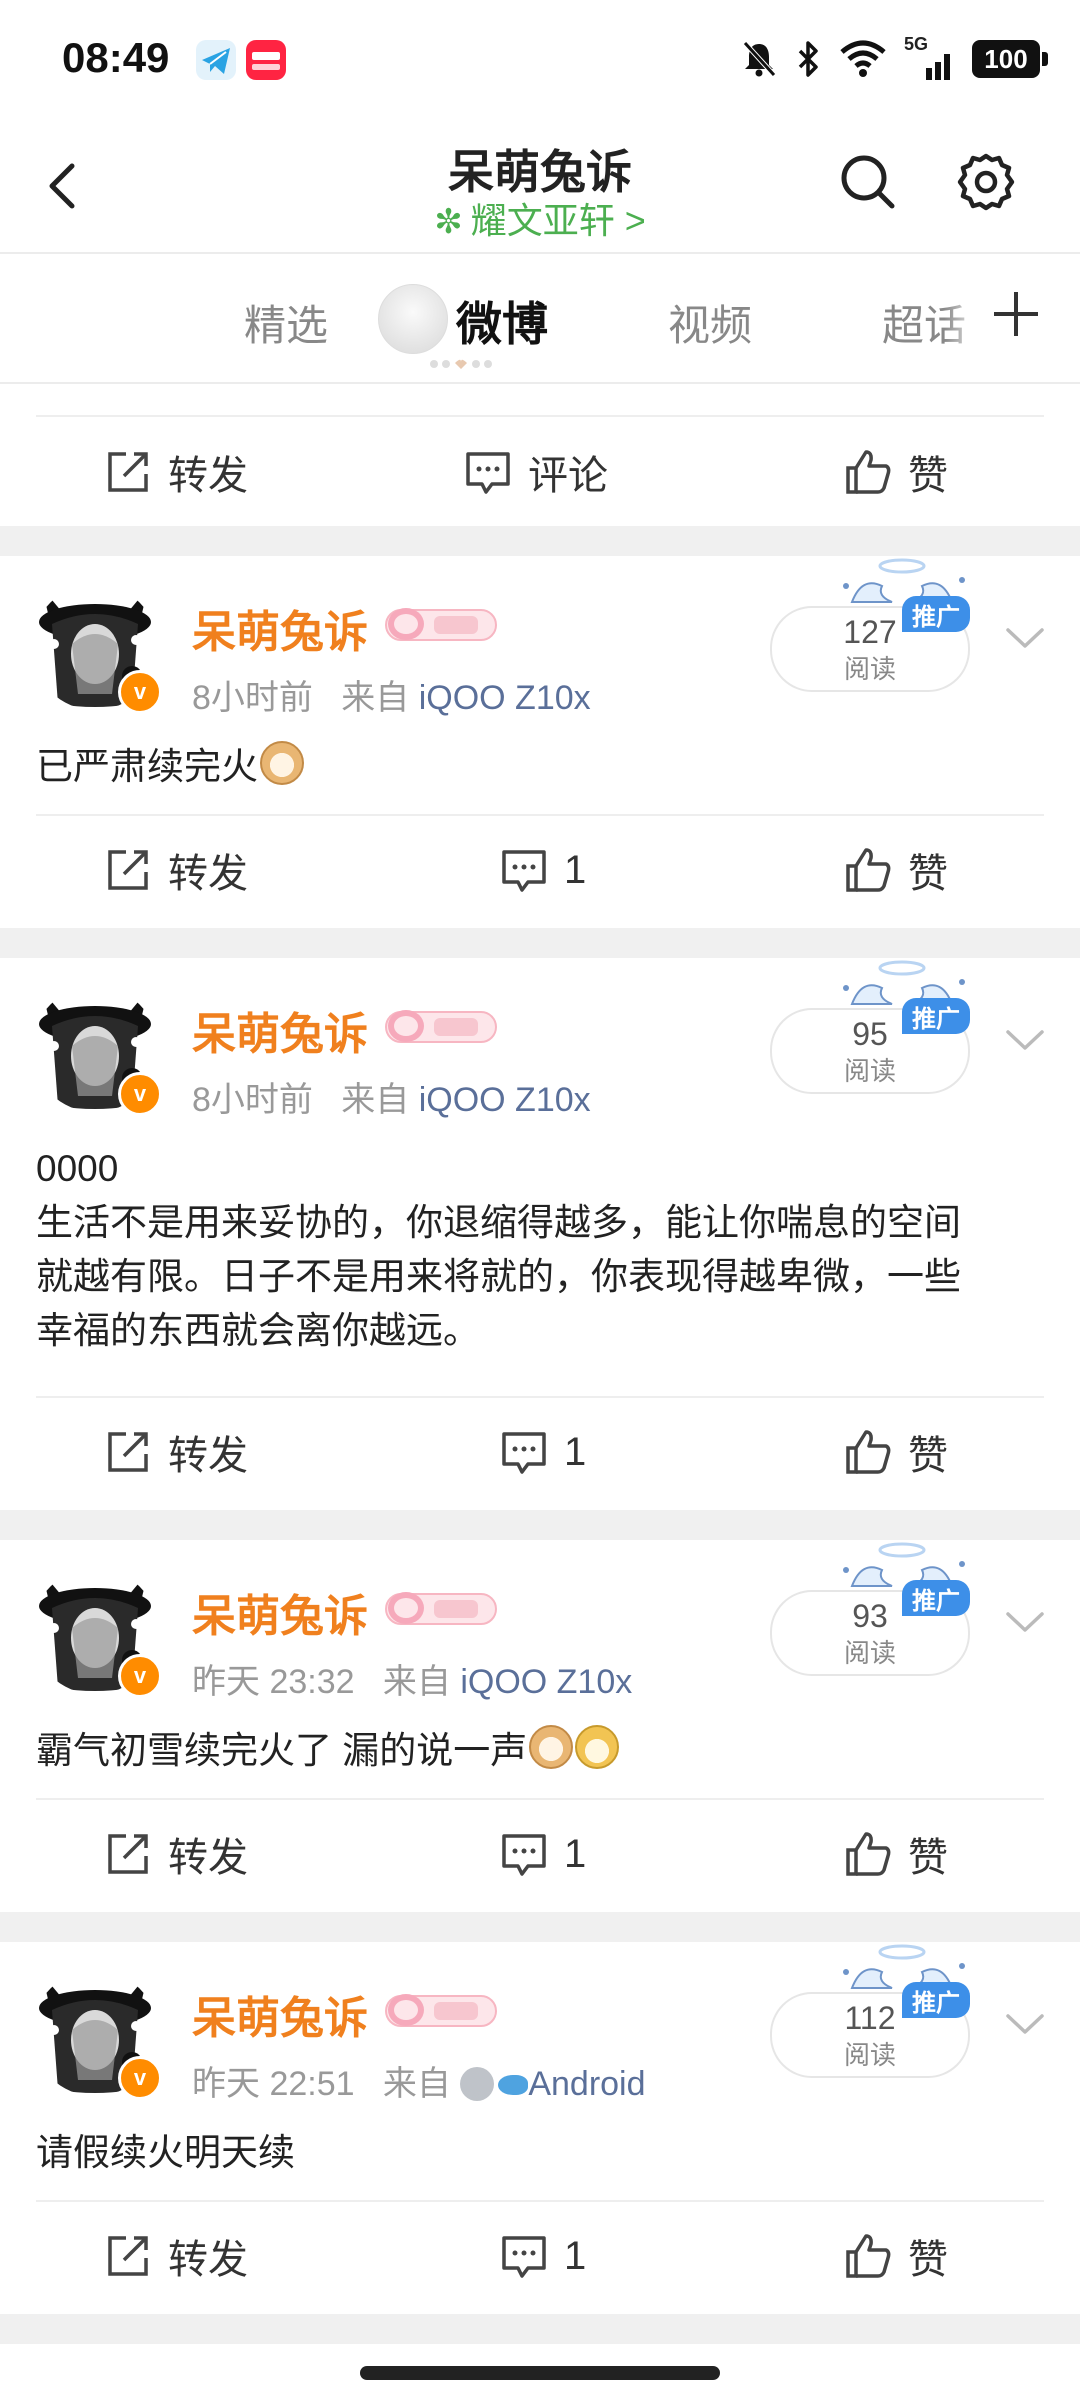  Describe the element at coordinates (1010, 59) in the screenshot. I see `battery-icon: 100` at that location.